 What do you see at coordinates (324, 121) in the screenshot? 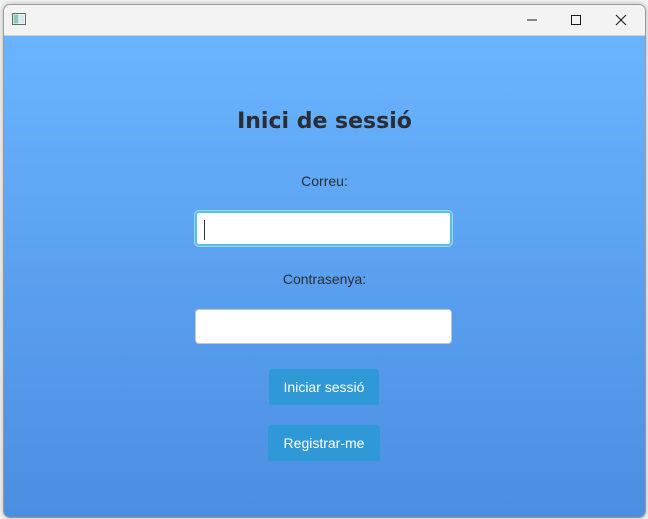
I see `page-title: Inici de sessió` at bounding box center [324, 121].